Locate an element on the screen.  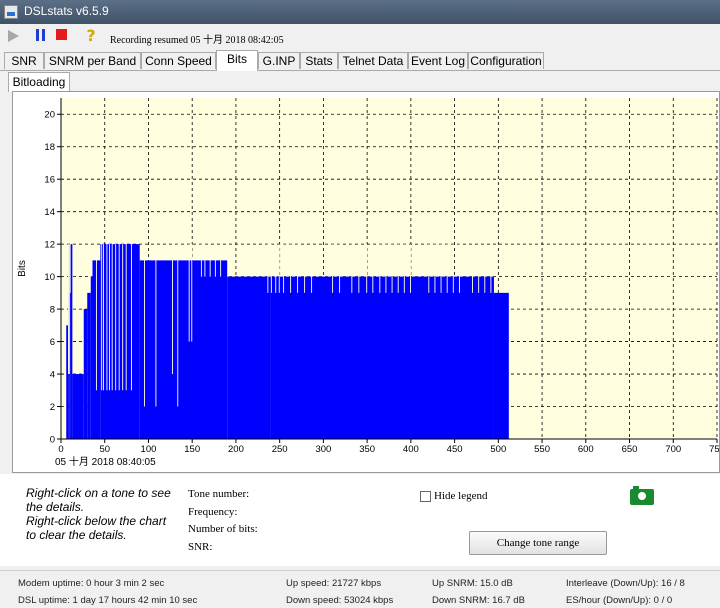
help-icon: ? is located at coordinates (91, 36).